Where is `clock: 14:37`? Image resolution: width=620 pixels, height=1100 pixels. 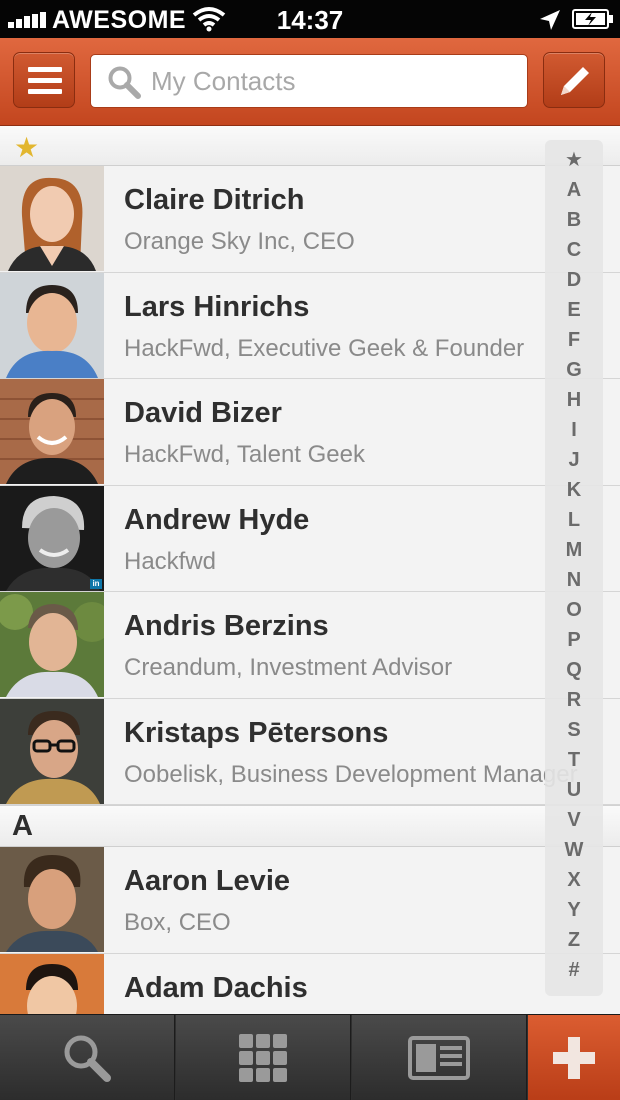
clock: 14:37 is located at coordinates (310, 20).